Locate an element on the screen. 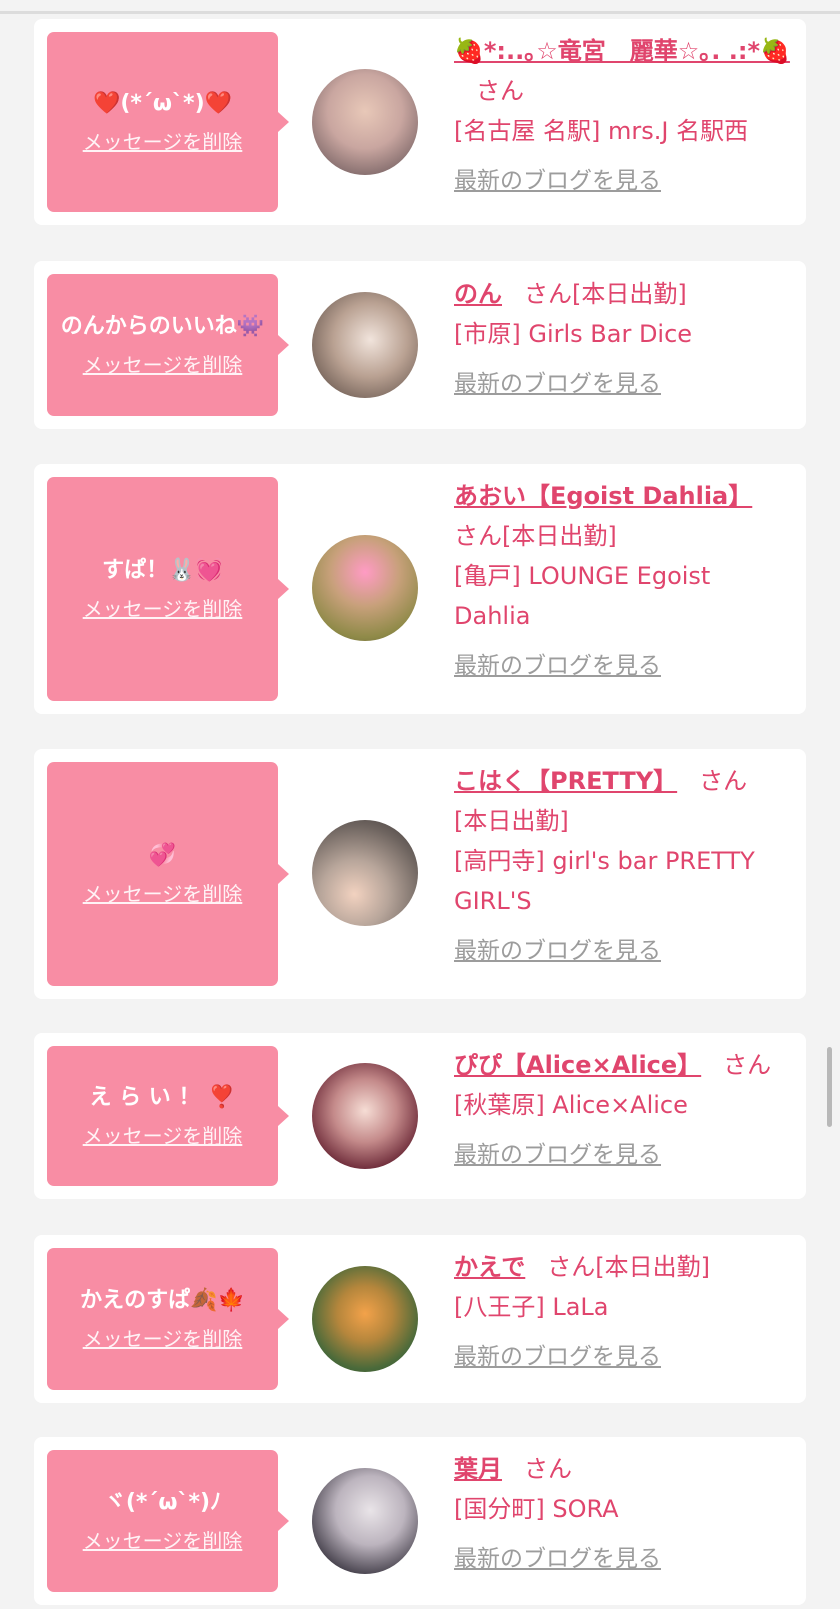 The image size is (840, 1609). cast-info: のん さん[本日出勤] [市原] Girls Bar Dice 最新のブログを見る is located at coordinates (624, 339).